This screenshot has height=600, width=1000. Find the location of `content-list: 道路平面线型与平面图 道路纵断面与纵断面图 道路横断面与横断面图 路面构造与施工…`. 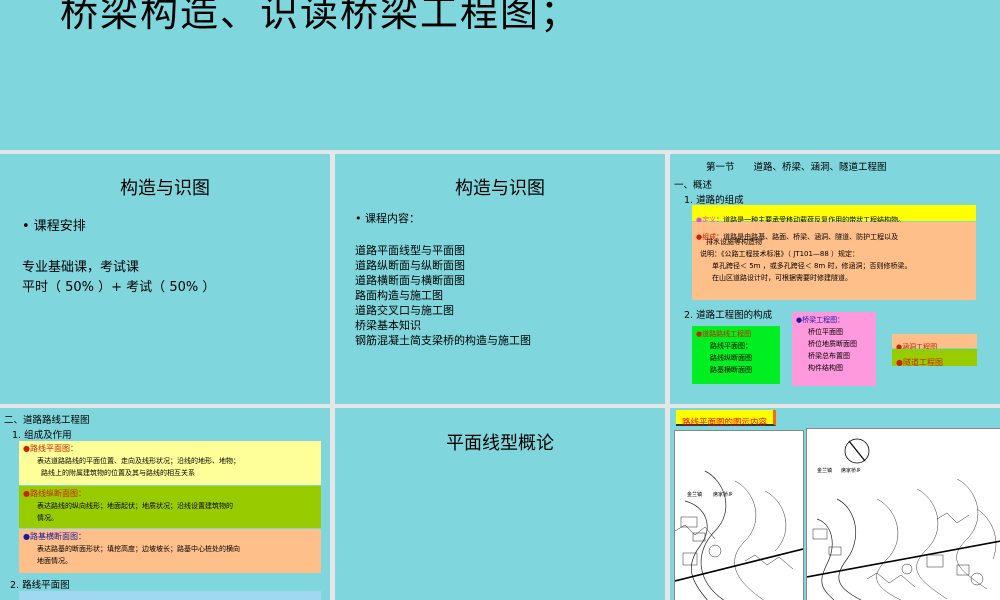

content-list: 道路平面线型与平面图 道路纵断面与纵断面图 道路横断面与横断面图 路面构造与施工… is located at coordinates (443, 295).